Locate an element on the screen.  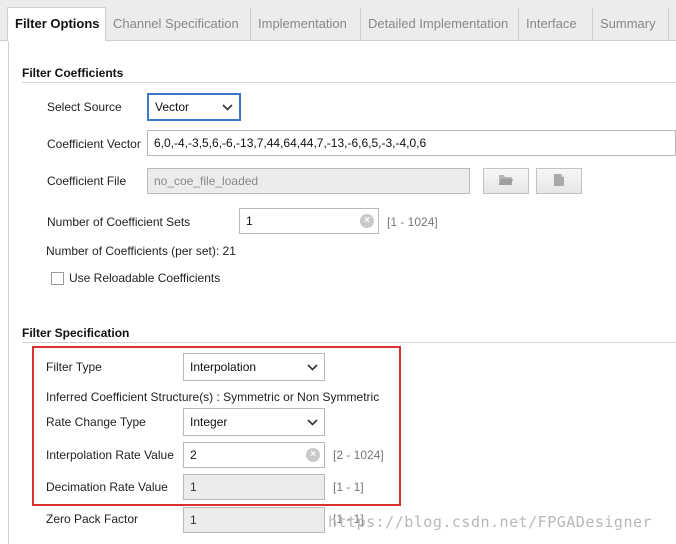
coefficient-vector-label: Coefficient Vector is located at coordinates (94, 144).